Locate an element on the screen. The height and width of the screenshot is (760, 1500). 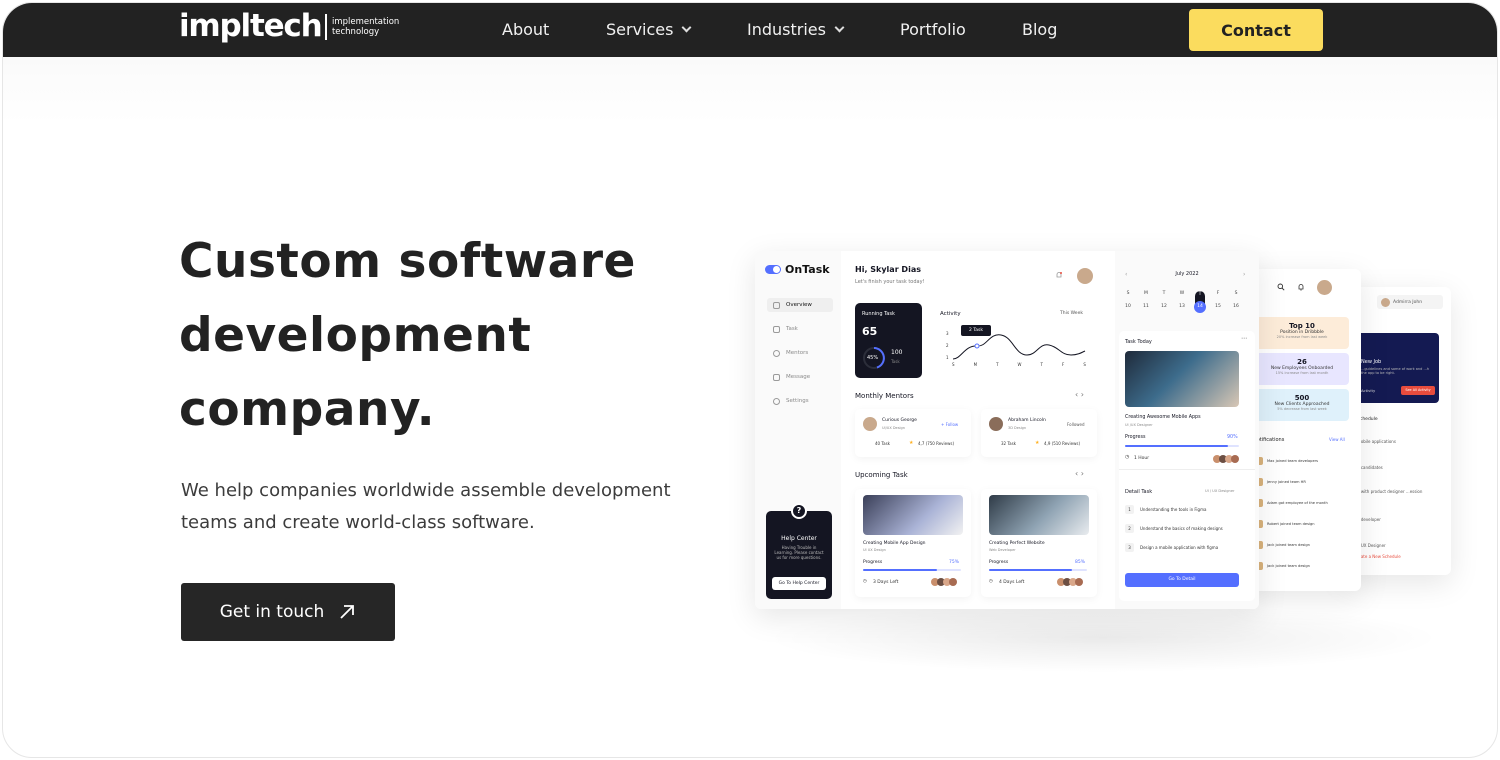
calendar-date-selected: 14 is located at coordinates (1200, 307).